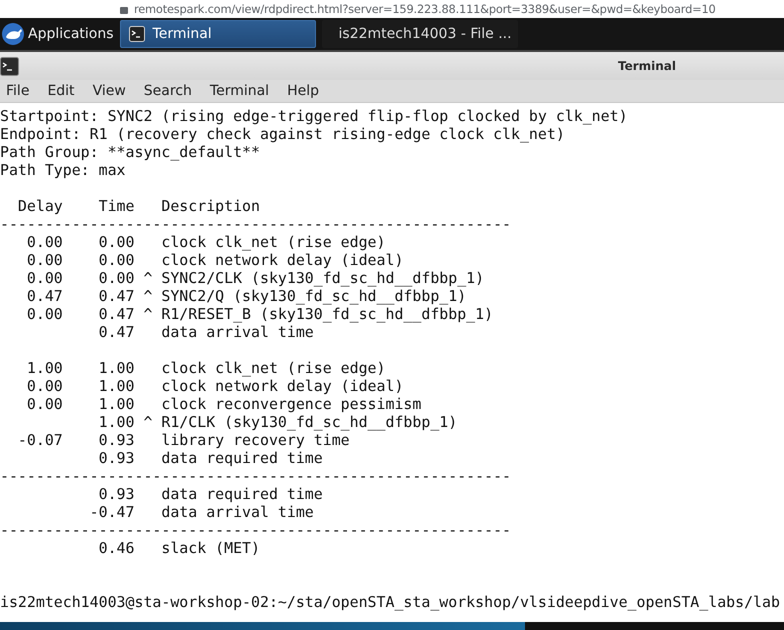  What do you see at coordinates (19, 91) in the screenshot?
I see `menu-item: File` at bounding box center [19, 91].